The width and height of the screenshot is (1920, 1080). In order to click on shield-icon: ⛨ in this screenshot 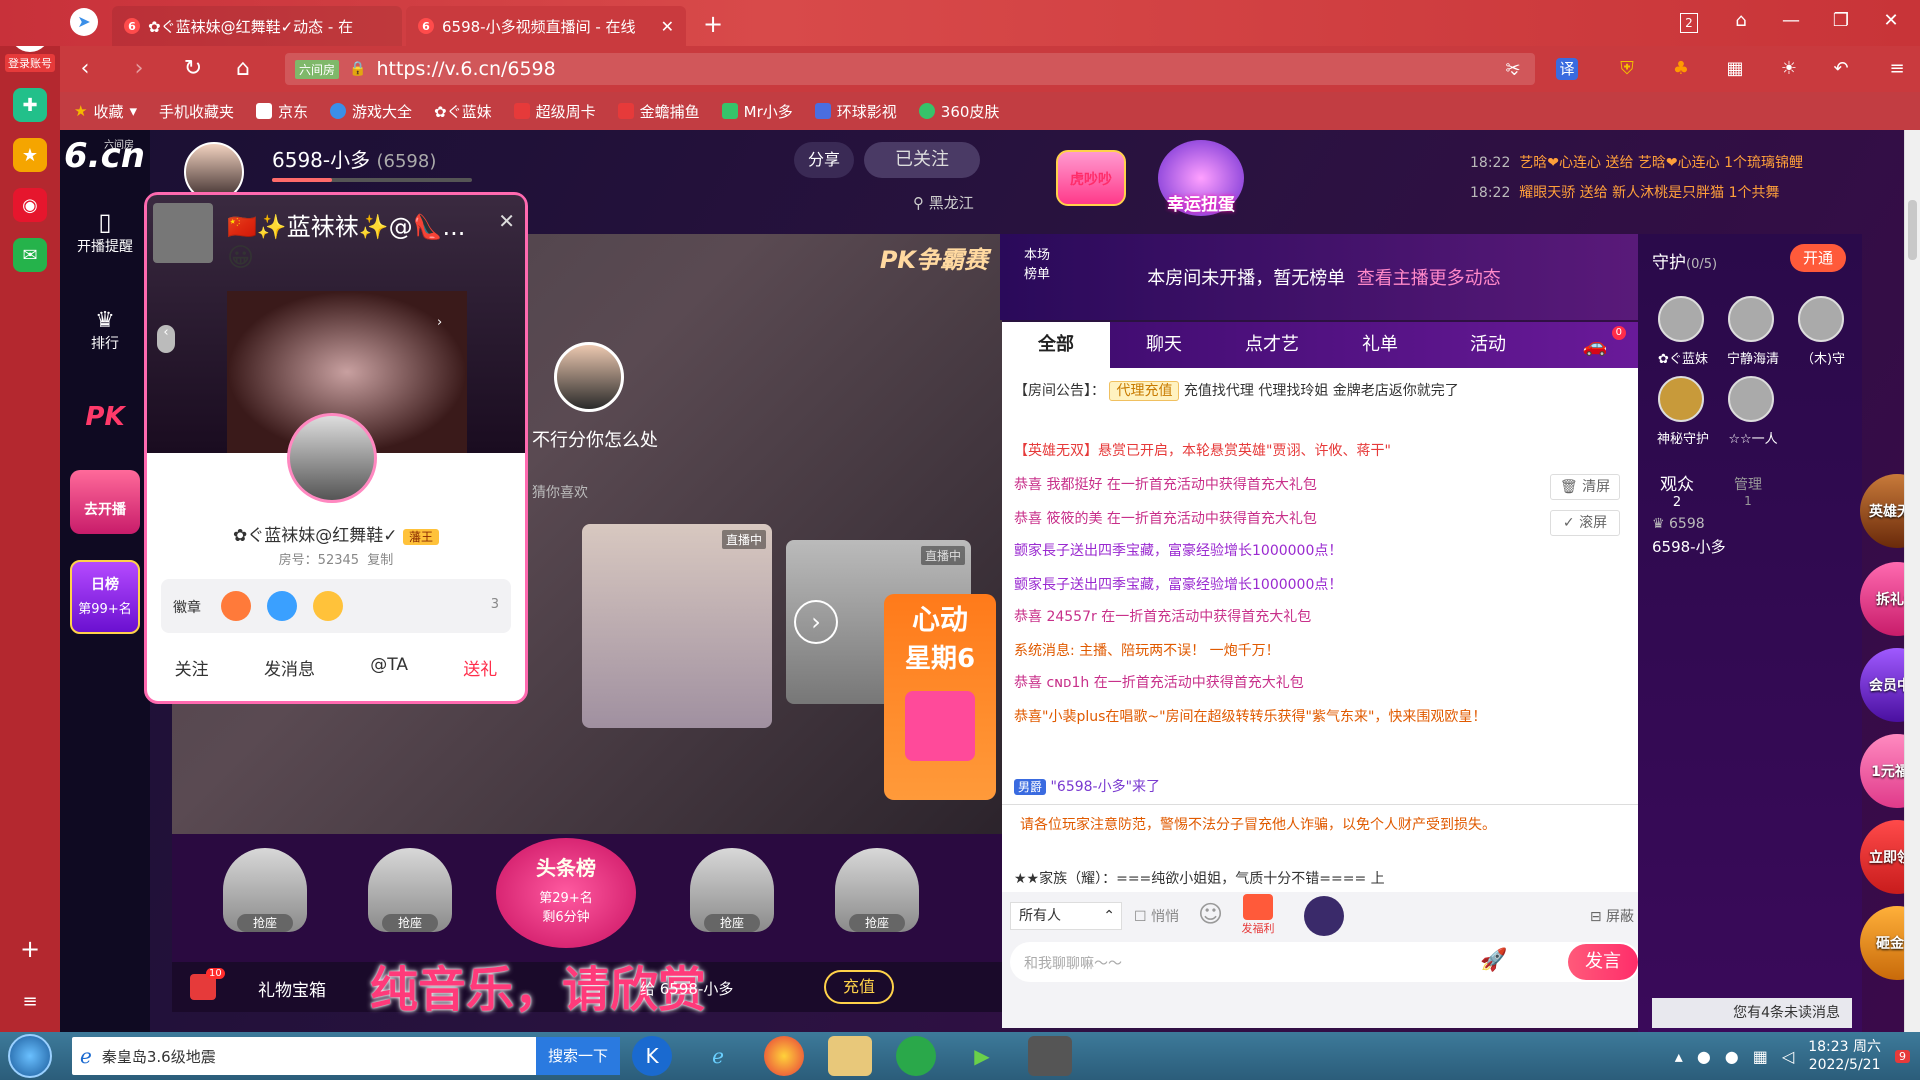, I will do `click(1627, 69)`.